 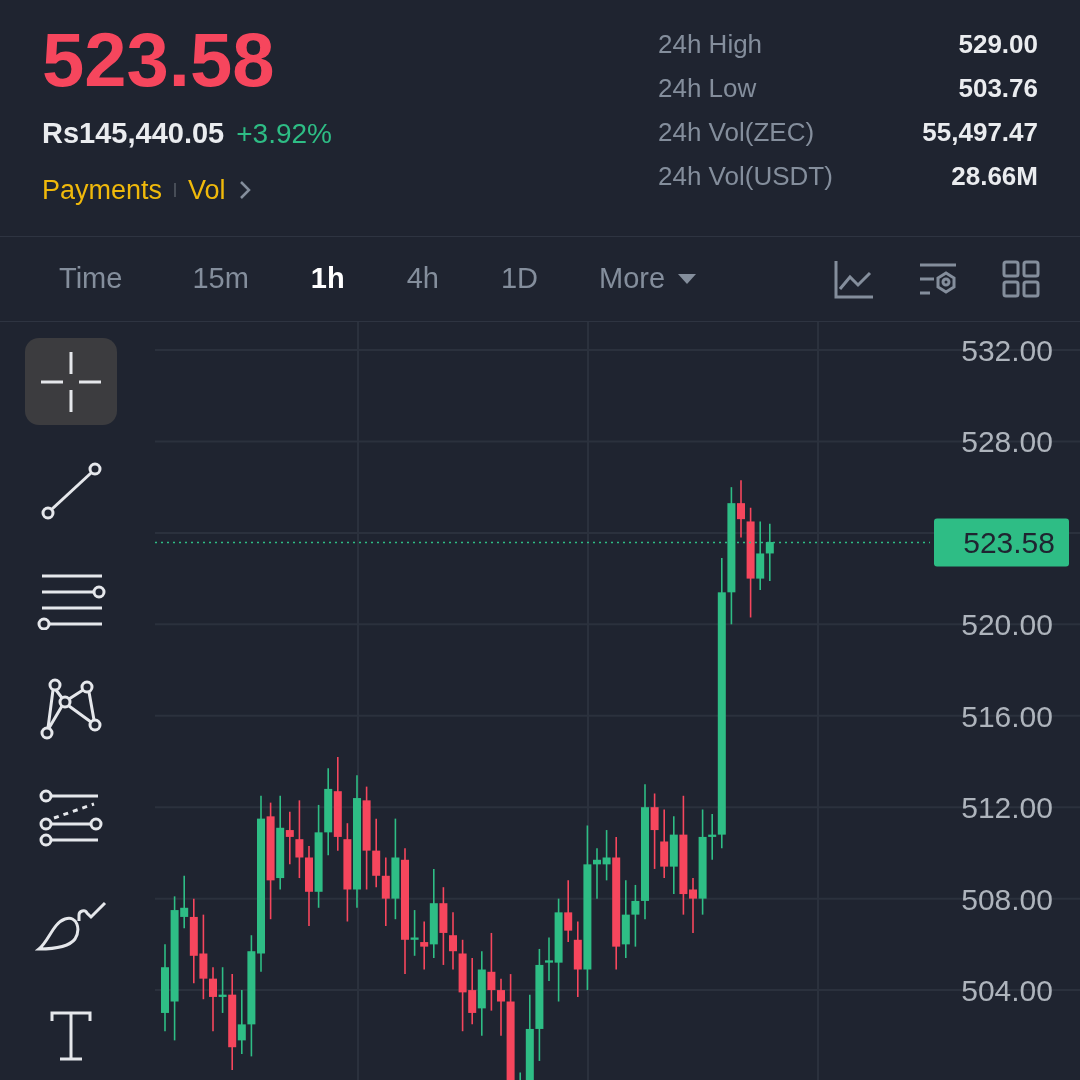 What do you see at coordinates (648, 279) in the screenshot?
I see `more-dropdown: More` at bounding box center [648, 279].